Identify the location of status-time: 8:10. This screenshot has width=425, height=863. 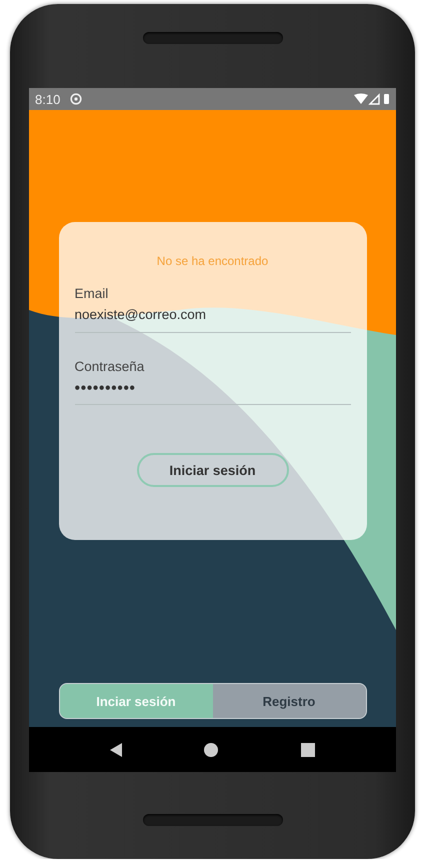
(47, 99).